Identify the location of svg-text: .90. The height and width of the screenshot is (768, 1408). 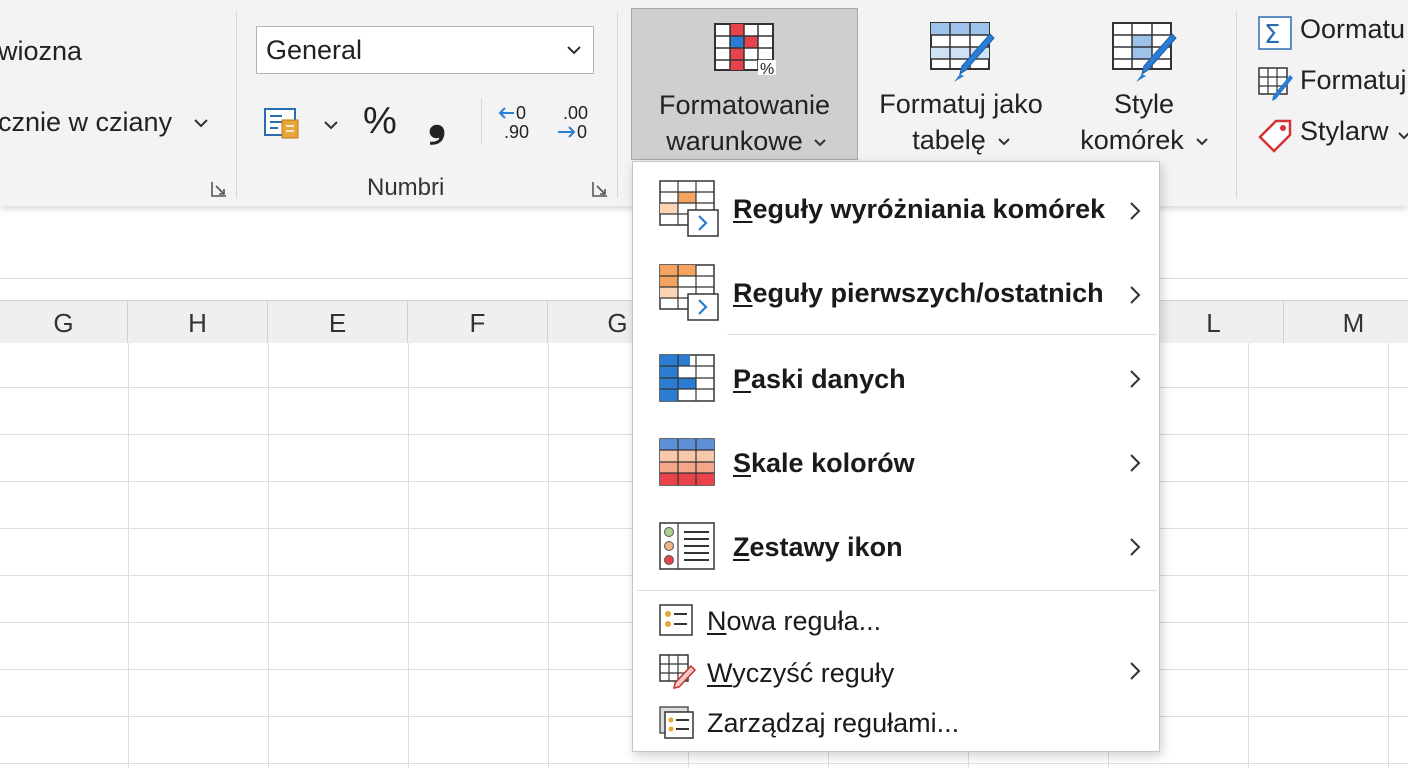
(516, 132).